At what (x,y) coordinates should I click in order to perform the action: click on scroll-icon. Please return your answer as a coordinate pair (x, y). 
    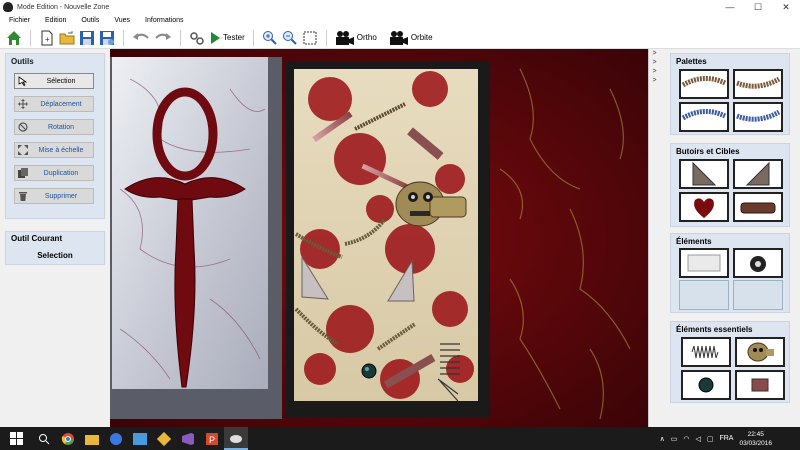
    Looking at the image, I should click on (704, 263).